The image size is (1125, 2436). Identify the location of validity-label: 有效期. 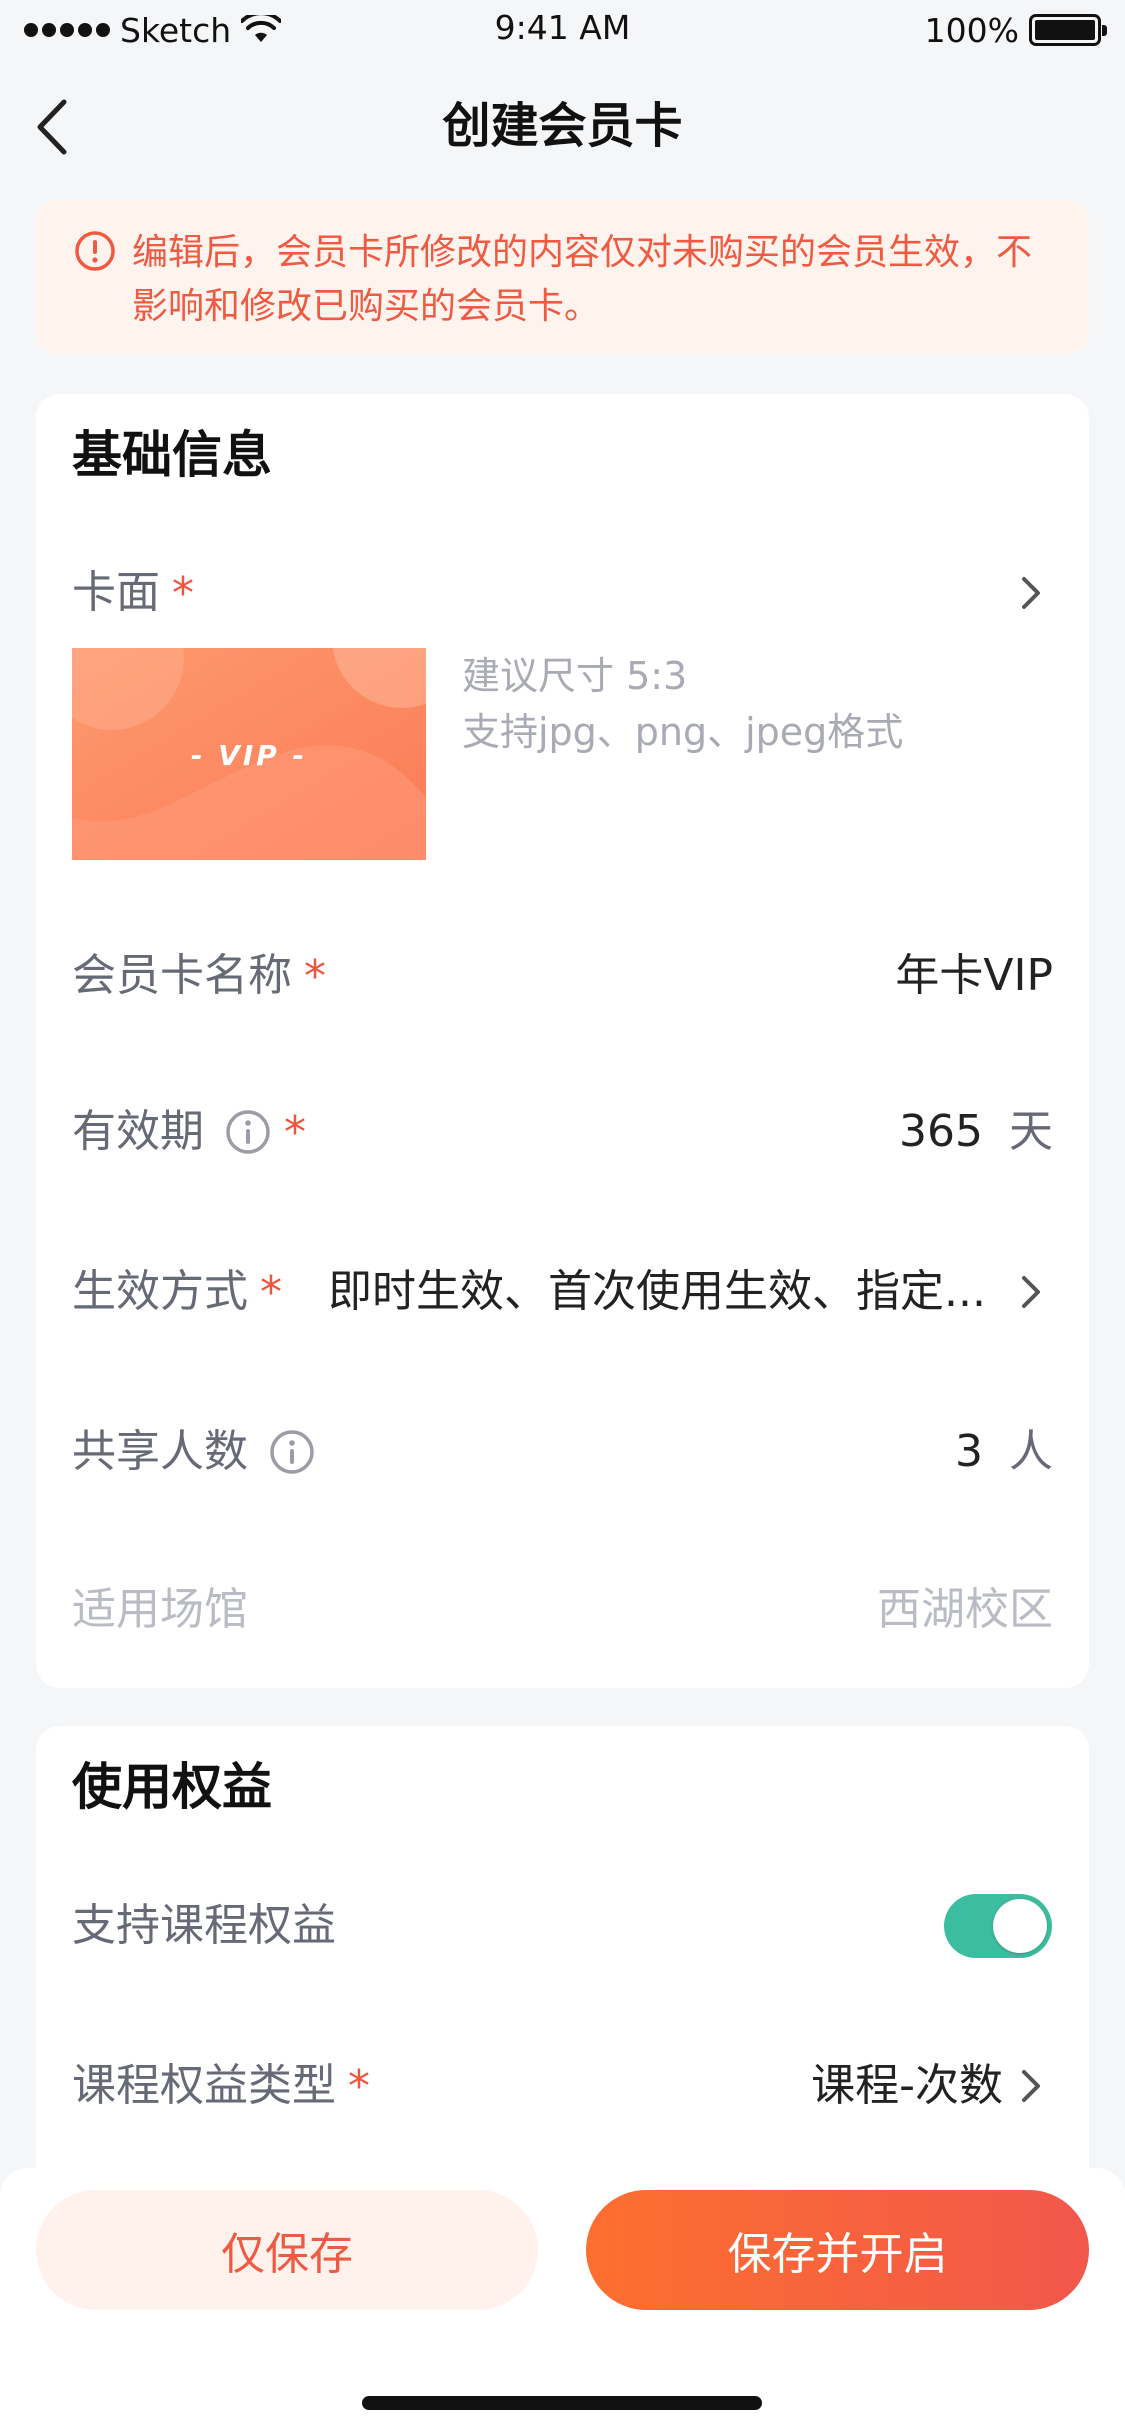
(138, 1131).